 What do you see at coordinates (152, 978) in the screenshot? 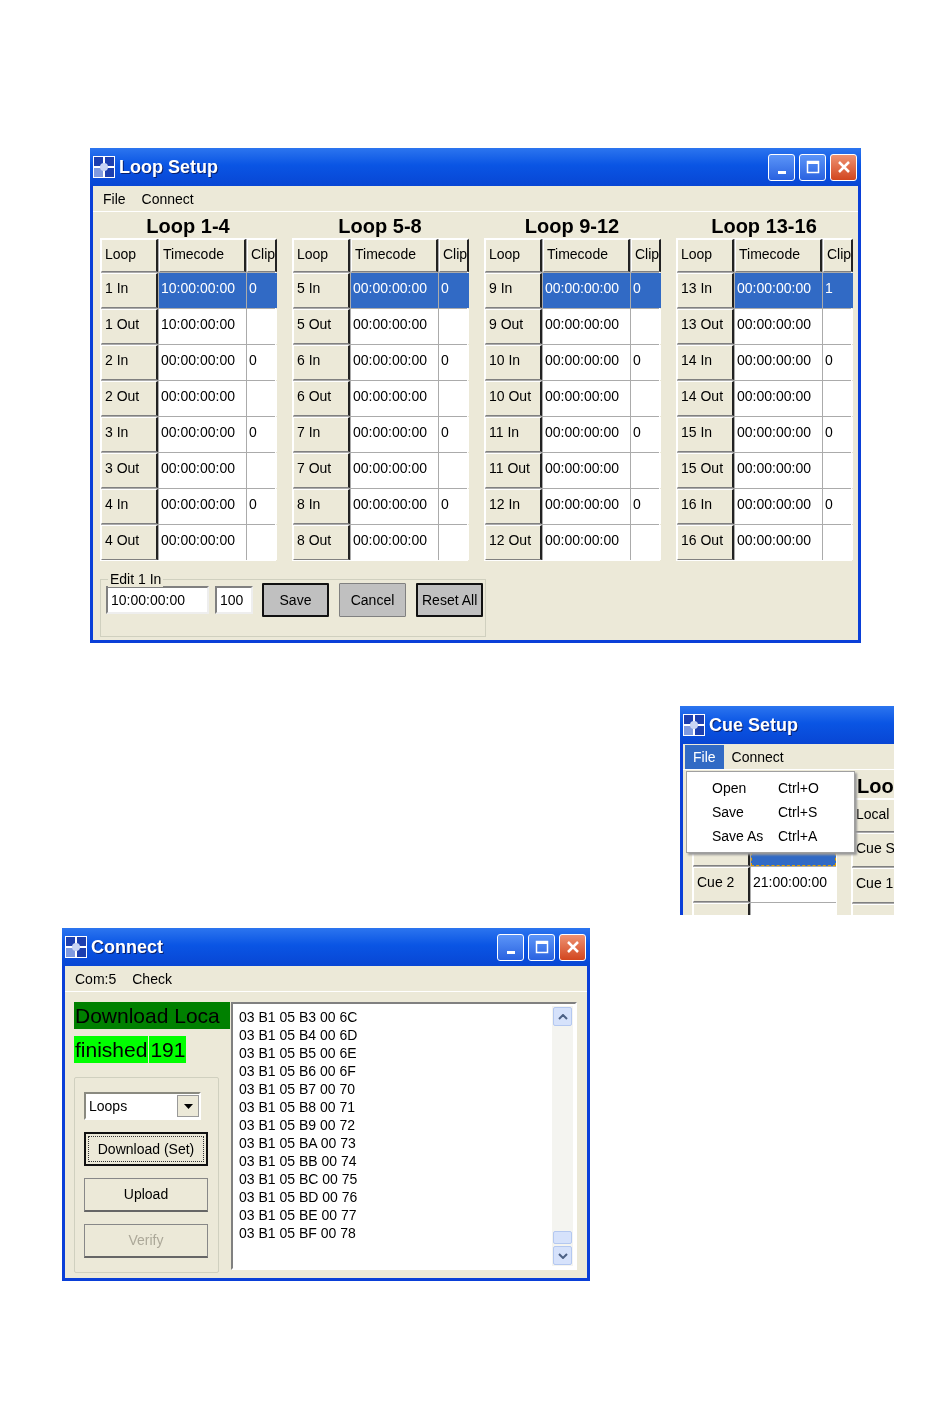
I see `menu-item: Check` at bounding box center [152, 978].